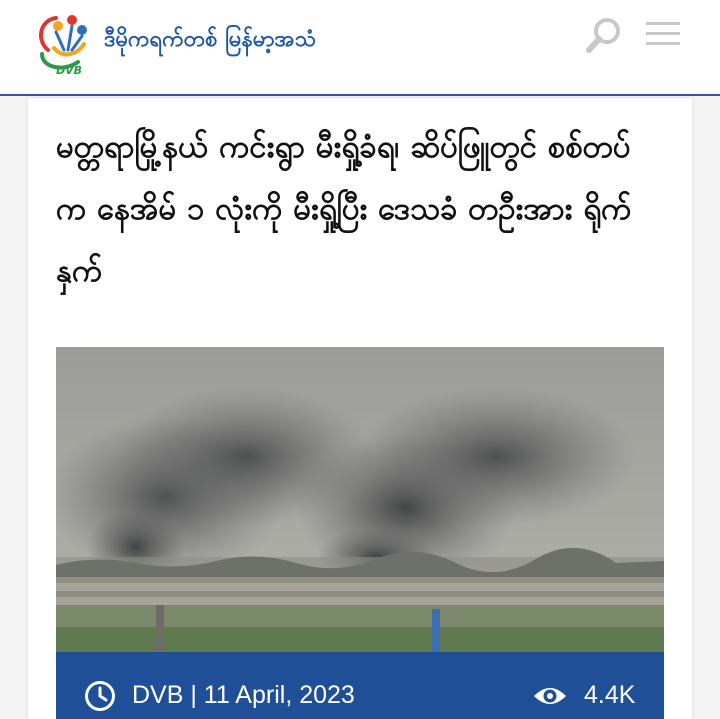 The height and width of the screenshot is (719, 720). I want to click on clock-icon, so click(100, 696).